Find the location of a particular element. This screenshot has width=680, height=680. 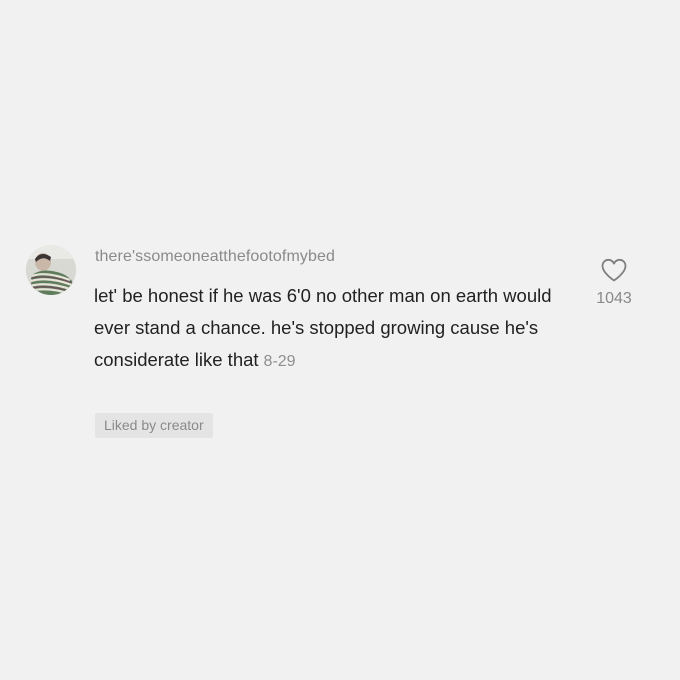

comment-username: there'ssomeoneatthefootofmybed is located at coordinates (215, 257).